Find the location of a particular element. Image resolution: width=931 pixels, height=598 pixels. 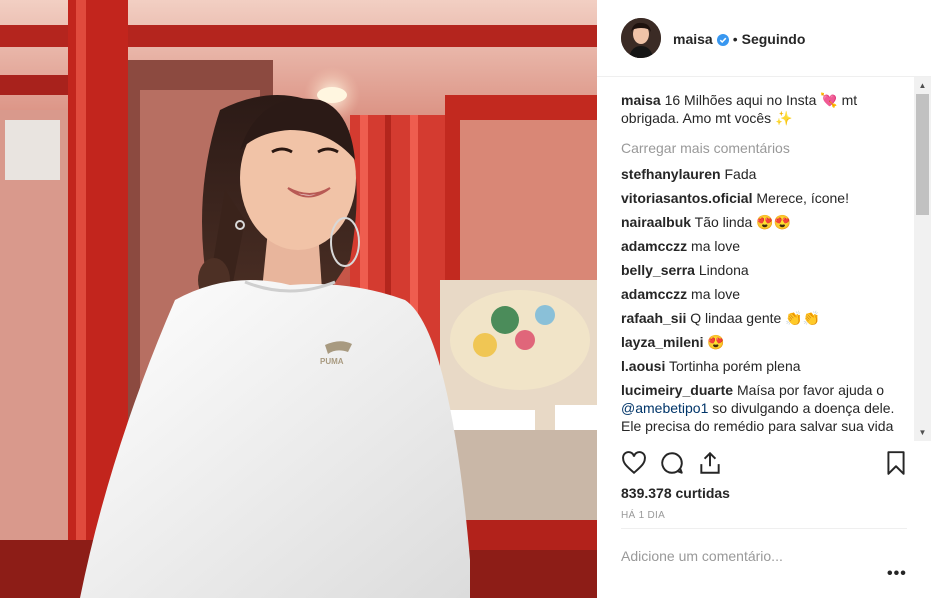

avatar is located at coordinates (641, 38).